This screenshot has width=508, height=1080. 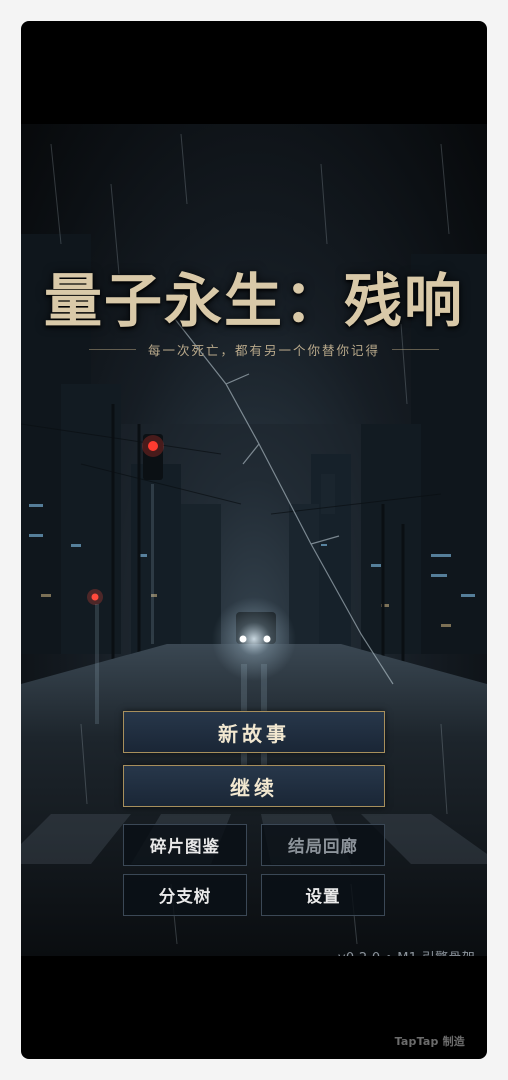 I want to click on tagline-row: 每一次死亡，都有另一个你替你记得, so click(x=264, y=349).